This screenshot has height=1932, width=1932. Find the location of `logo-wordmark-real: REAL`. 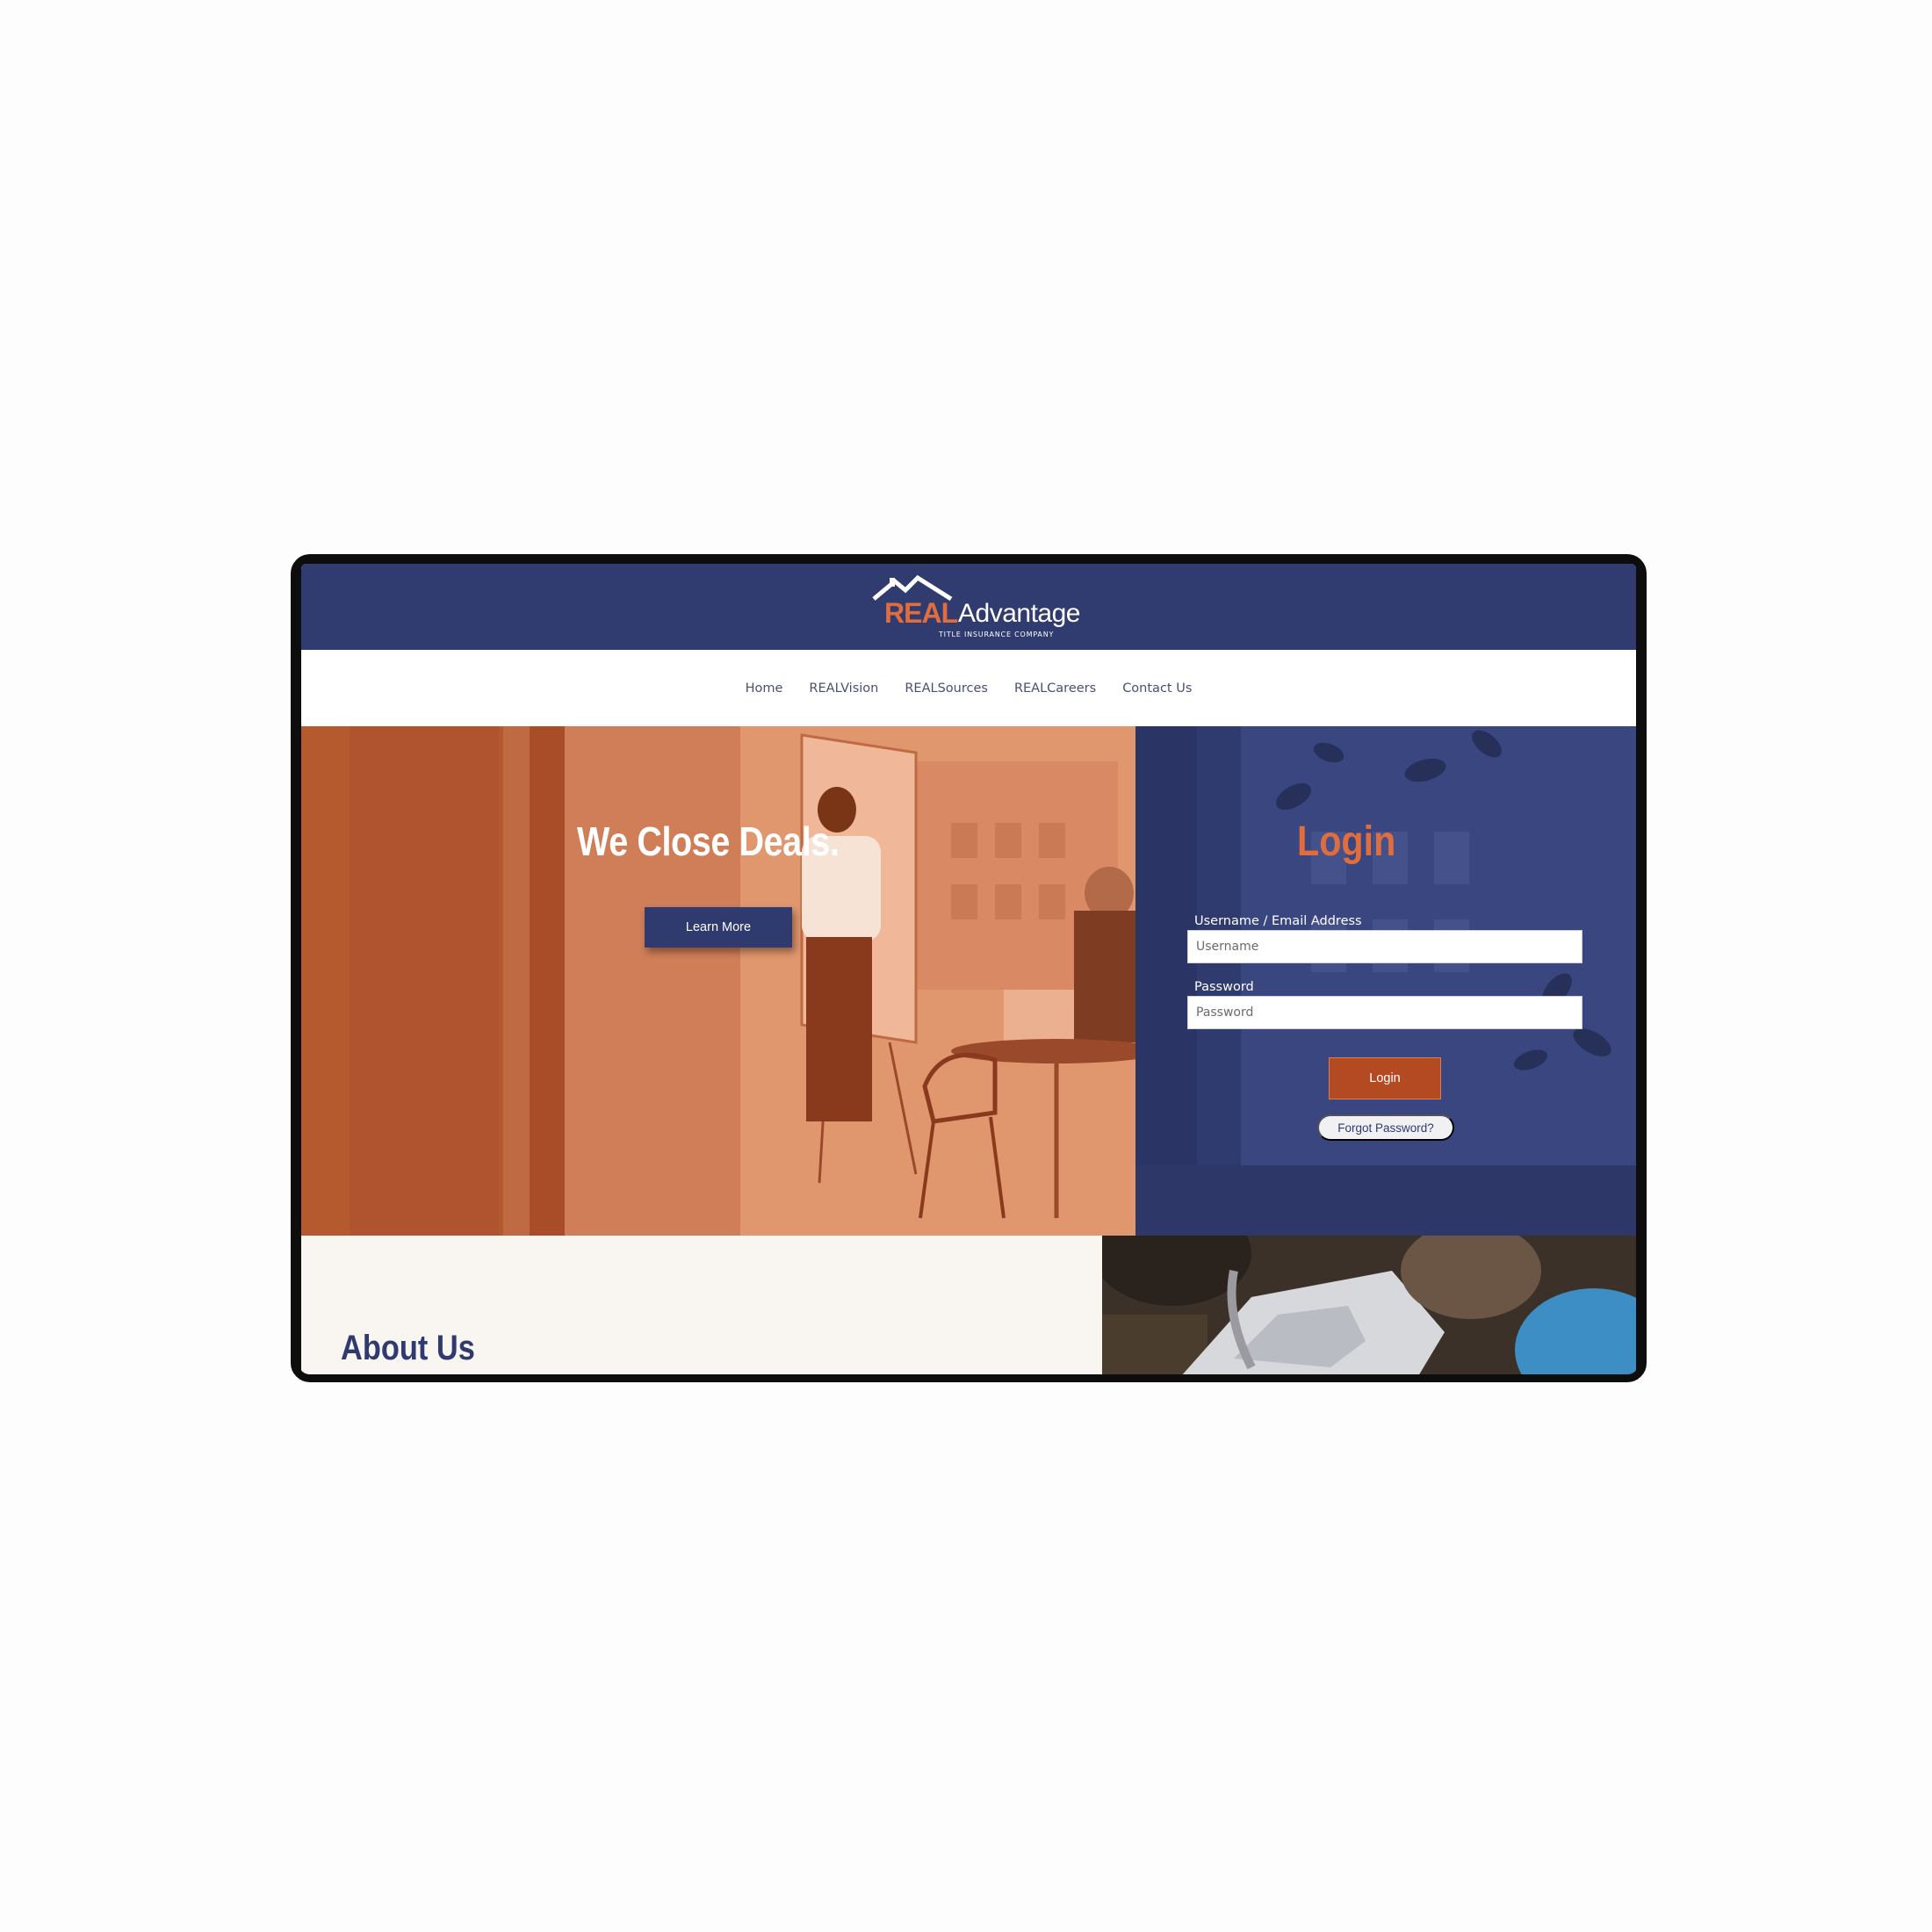

logo-wordmark-real: REAL is located at coordinates (921, 613).